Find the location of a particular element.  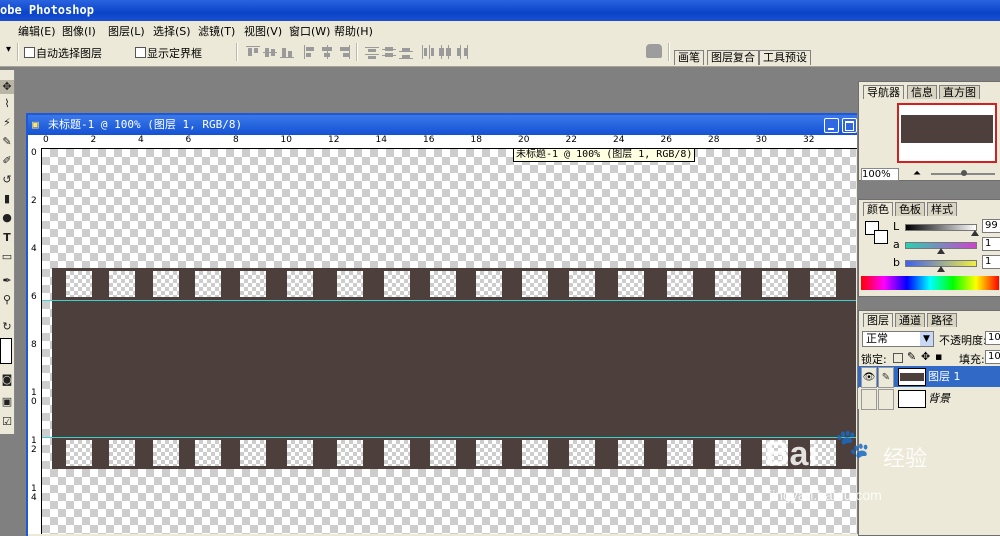

menu-image: 图像(I) is located at coordinates (79, 31).